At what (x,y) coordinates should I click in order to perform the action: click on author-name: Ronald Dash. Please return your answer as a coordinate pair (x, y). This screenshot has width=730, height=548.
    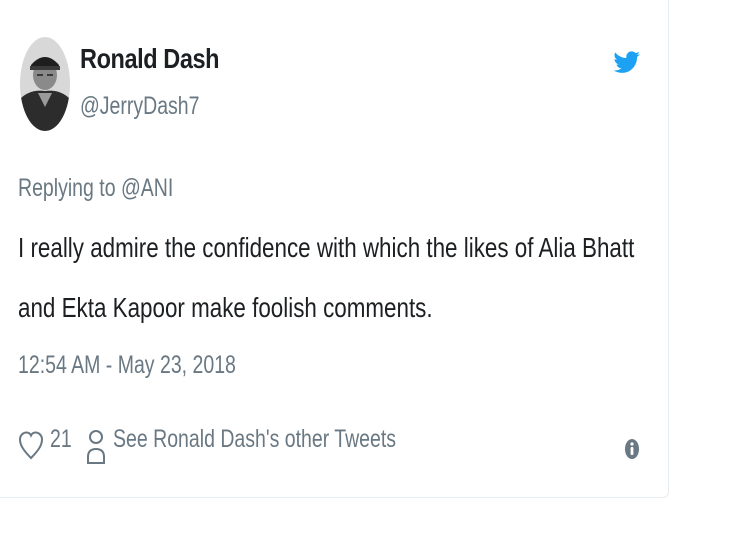
    Looking at the image, I should click on (150, 59).